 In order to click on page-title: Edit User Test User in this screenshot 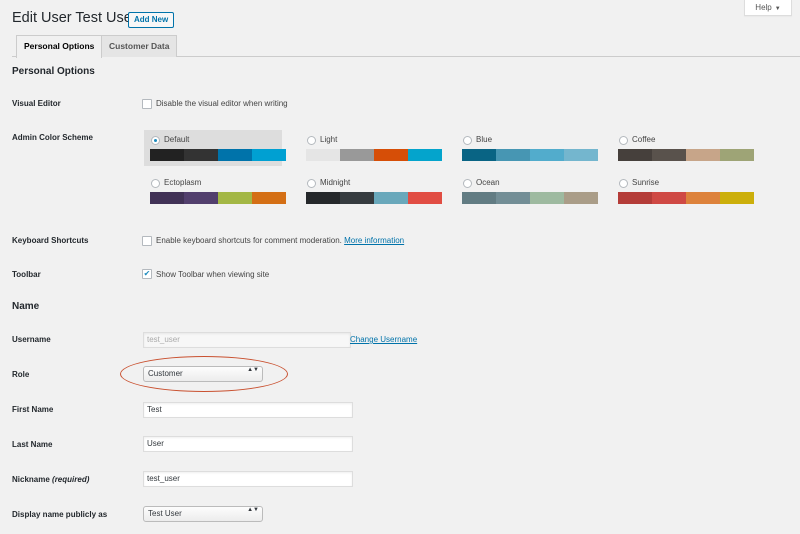, I will do `click(74, 18)`.